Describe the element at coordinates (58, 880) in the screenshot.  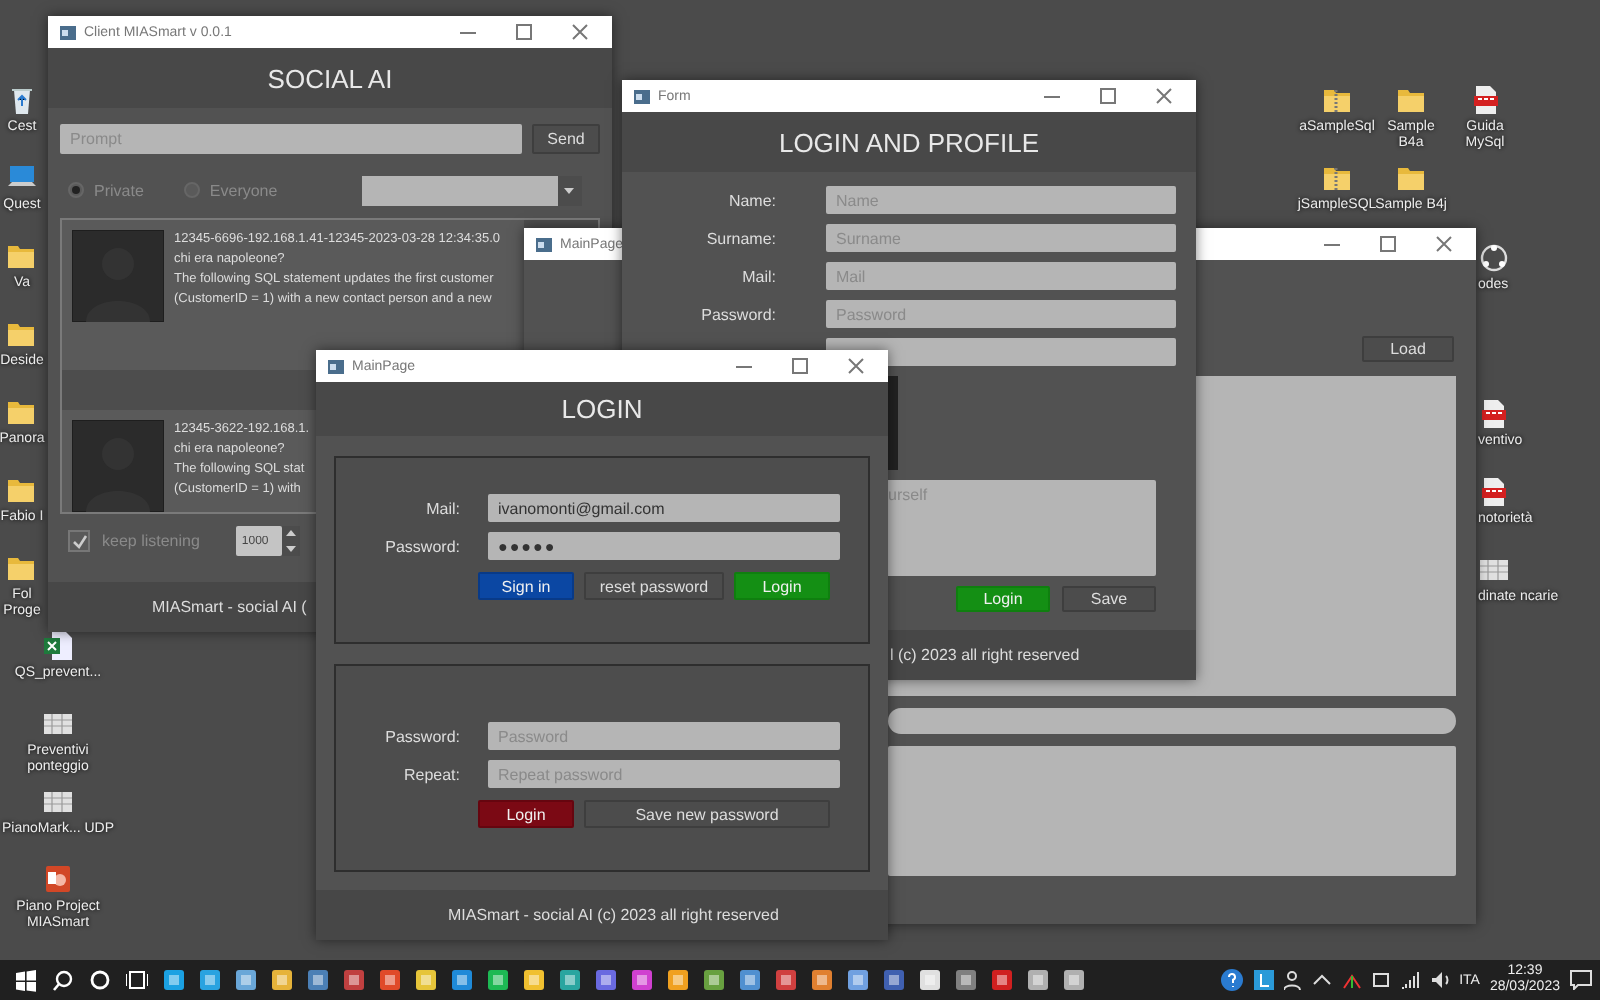
I see `presentation-file-icon` at that location.